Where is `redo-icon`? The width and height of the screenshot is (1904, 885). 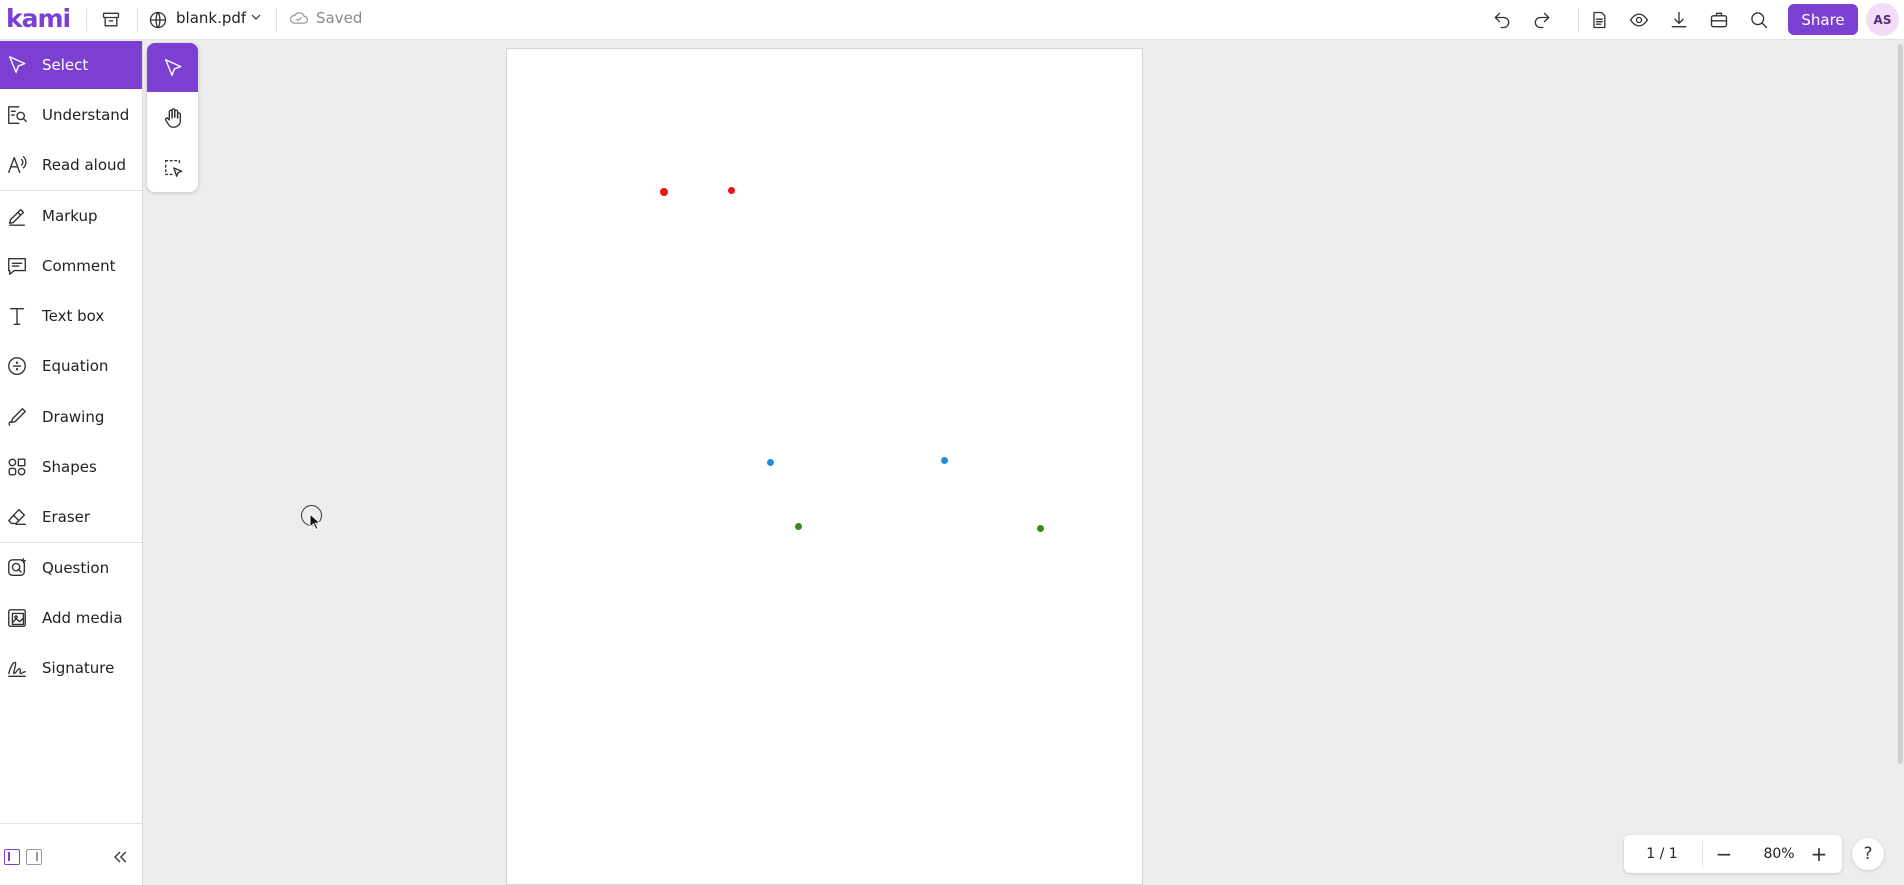
redo-icon is located at coordinates (1542, 20).